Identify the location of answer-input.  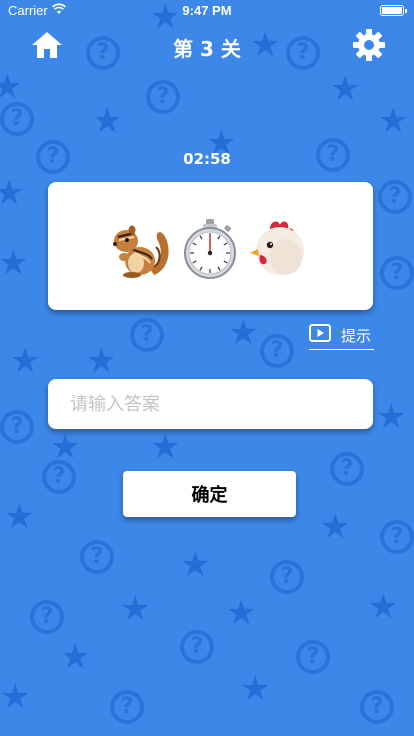
(210, 404).